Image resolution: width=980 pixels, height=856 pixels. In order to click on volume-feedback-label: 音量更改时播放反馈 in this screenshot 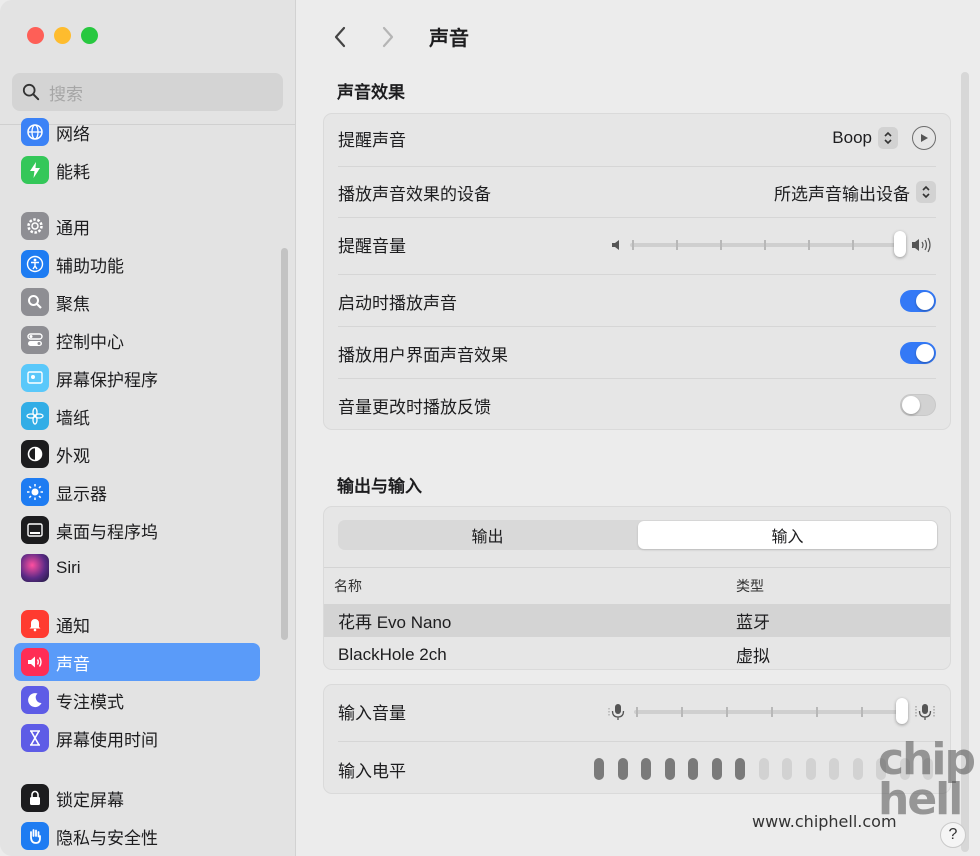, I will do `click(414, 407)`.